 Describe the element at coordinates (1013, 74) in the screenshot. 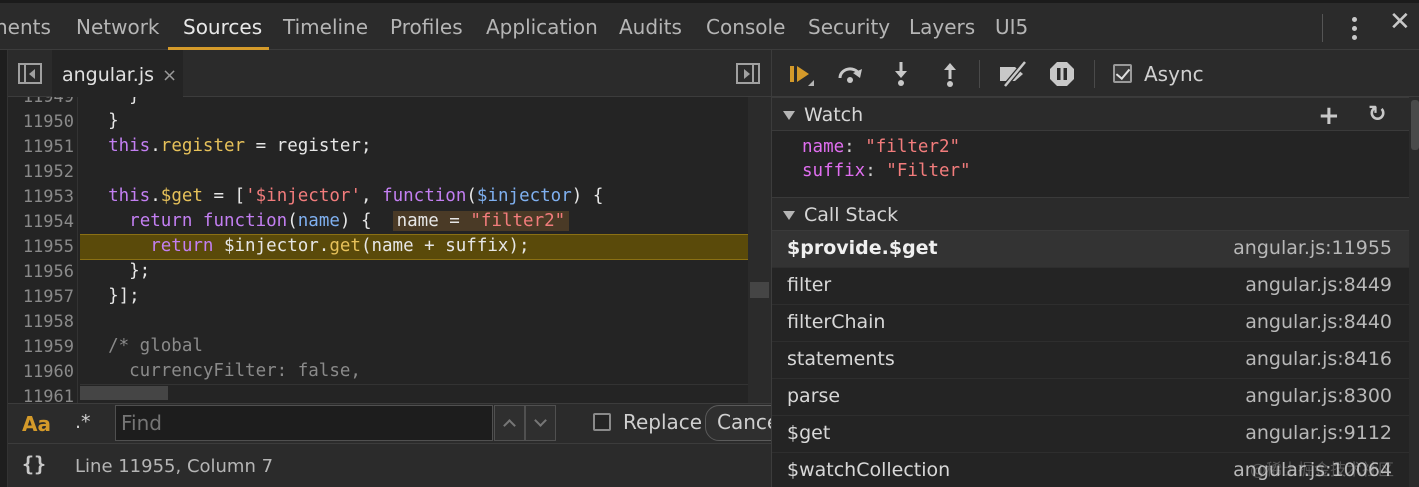

I see `deactivate-breakpoints-icon` at that location.